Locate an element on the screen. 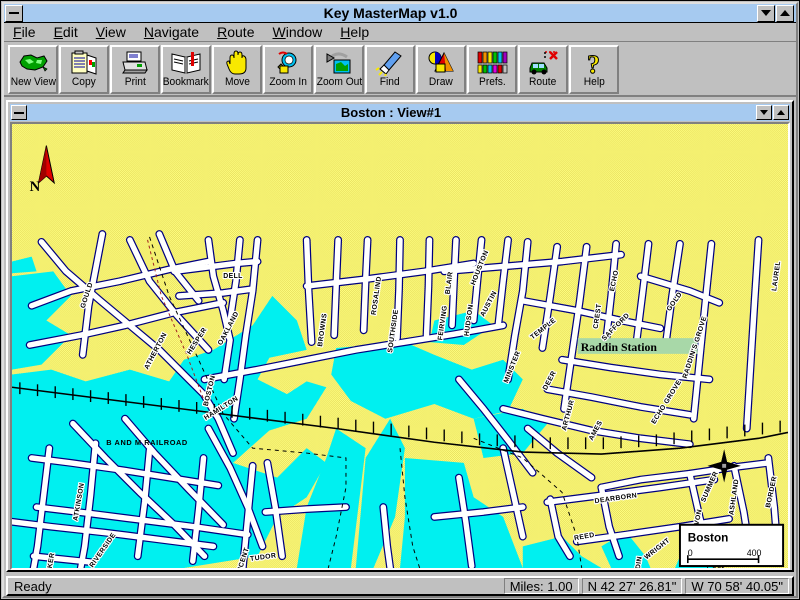 Image resolution: width=800 pixels, height=600 pixels. toolbar-button-bookmark: Bookmark is located at coordinates (186, 69).